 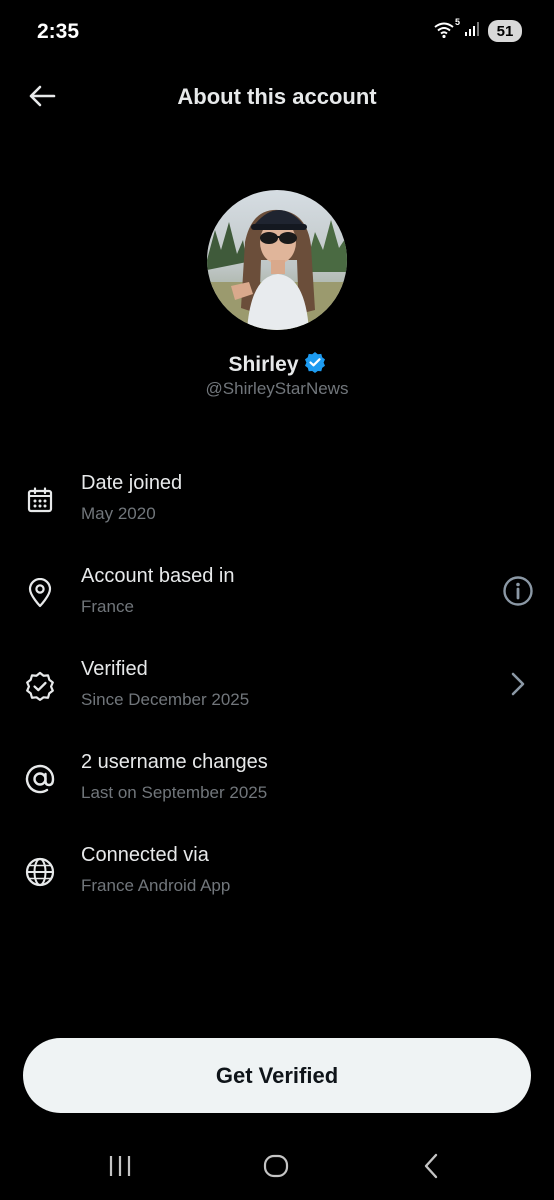 I want to click on home-icon, so click(x=276, y=1168).